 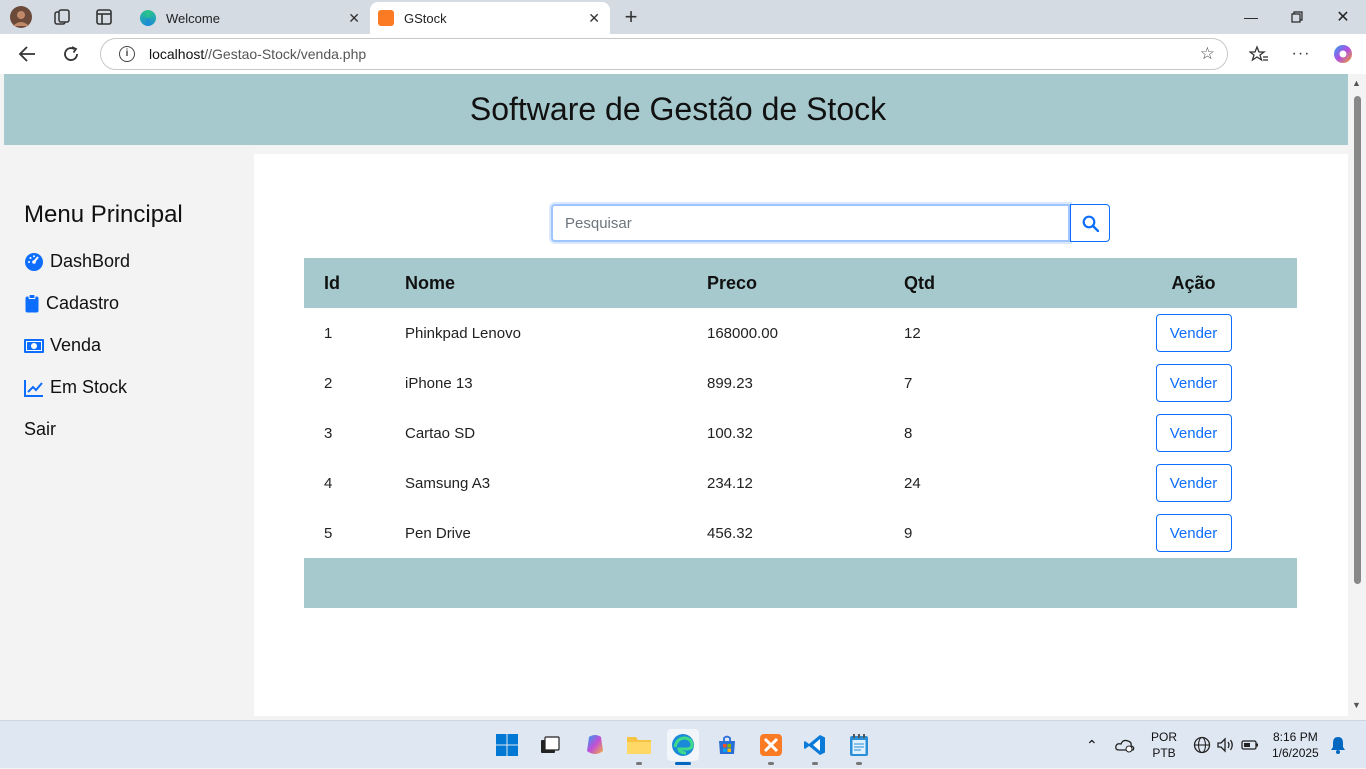 What do you see at coordinates (664, 54) in the screenshot?
I see `address-bar: i localhost//Gestao-Stock/venda.php ☆` at bounding box center [664, 54].